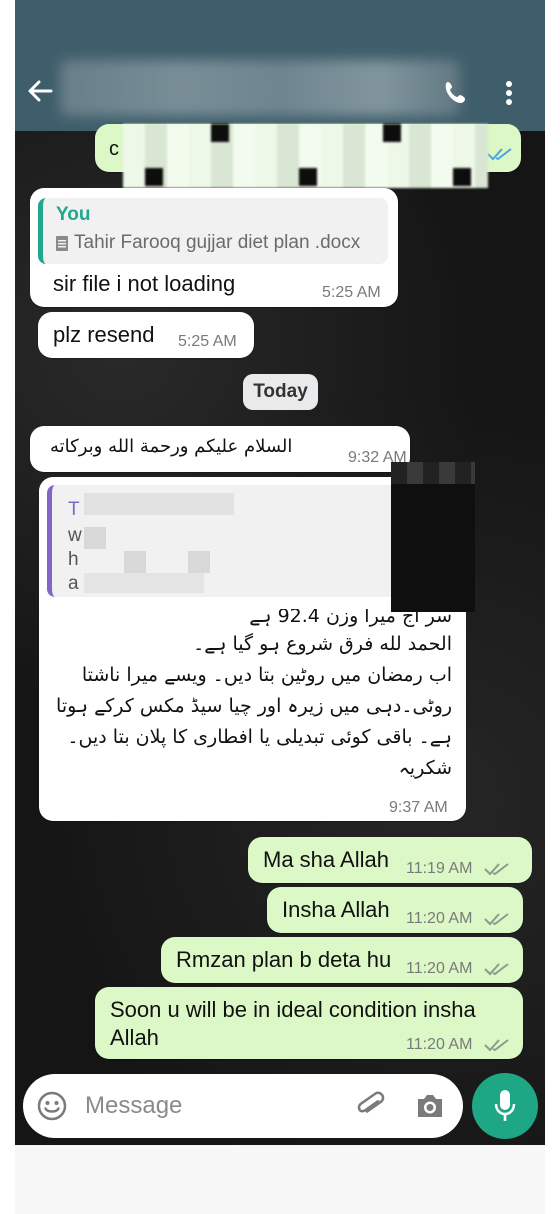 The height and width of the screenshot is (1214, 560). I want to click on message-text-line: شکریہ, so click(425, 768).